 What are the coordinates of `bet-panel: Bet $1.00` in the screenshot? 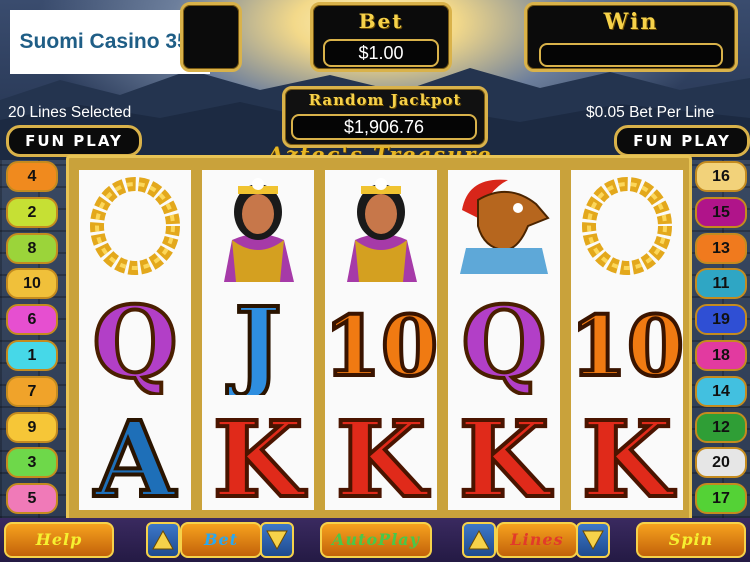 It's located at (381, 37).